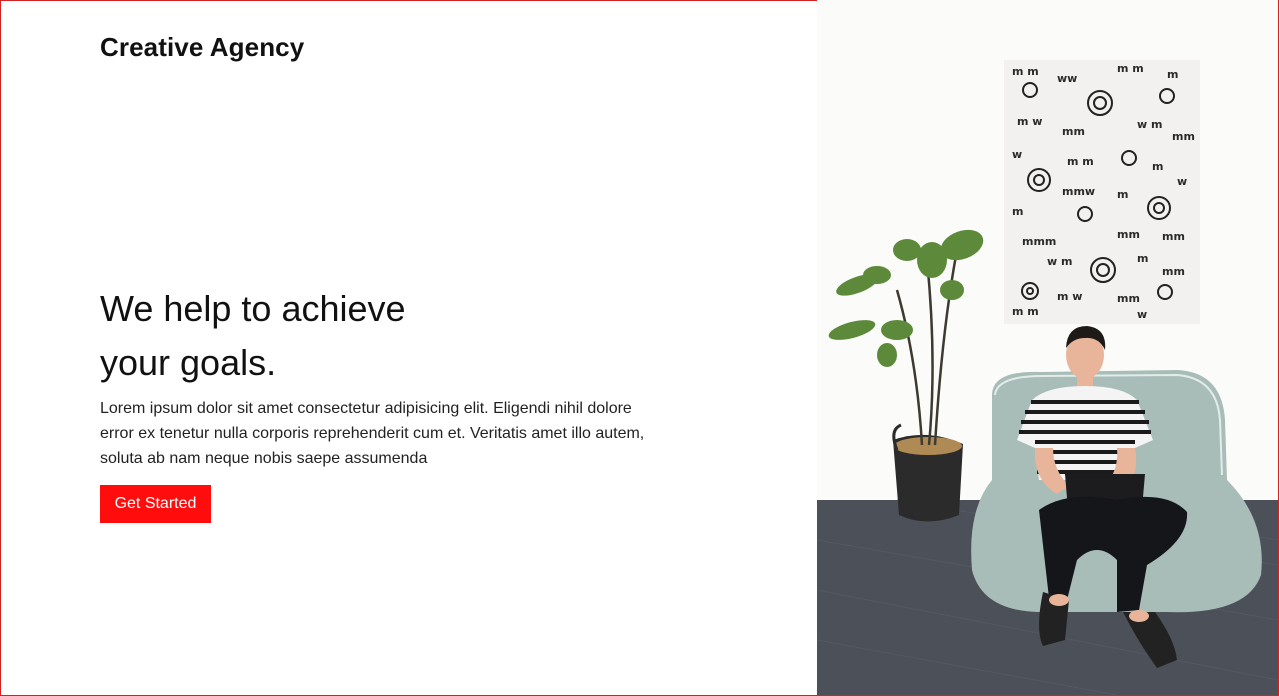 The width and height of the screenshot is (1279, 696). What do you see at coordinates (1067, 78) in the screenshot?
I see `svg-text: ww` at bounding box center [1067, 78].